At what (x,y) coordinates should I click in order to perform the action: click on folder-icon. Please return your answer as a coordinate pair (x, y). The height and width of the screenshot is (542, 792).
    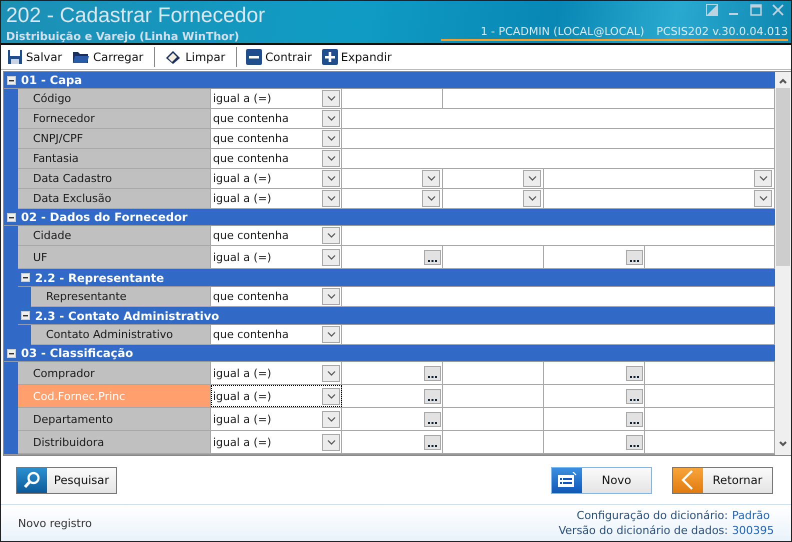
    Looking at the image, I should click on (81, 57).